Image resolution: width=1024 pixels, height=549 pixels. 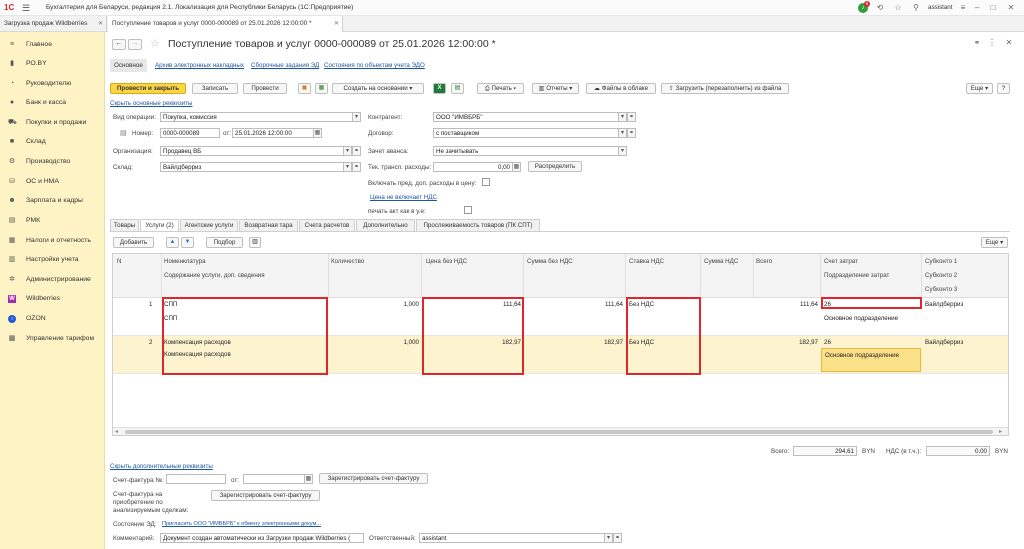 What do you see at coordinates (898, 7) in the screenshot?
I see `favorites-icon: ☆` at bounding box center [898, 7].